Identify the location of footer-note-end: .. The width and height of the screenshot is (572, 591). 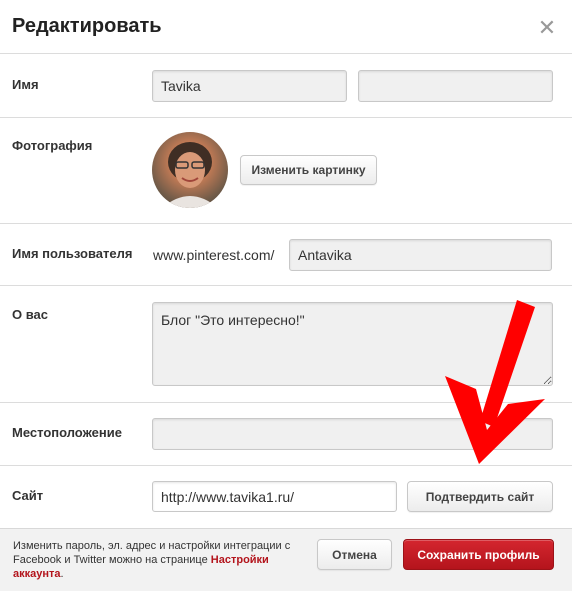
(62, 574).